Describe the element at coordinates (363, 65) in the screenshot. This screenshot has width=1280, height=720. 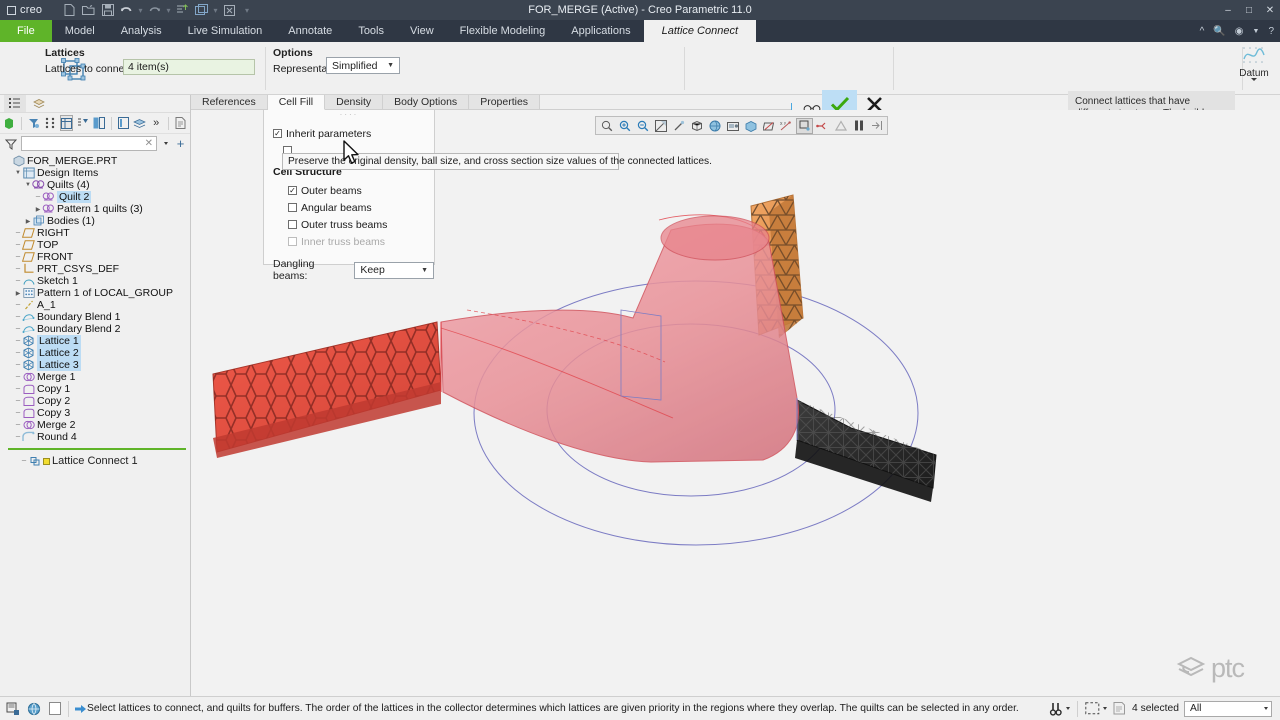
I see `representation-combo: Simplified ▼` at that location.